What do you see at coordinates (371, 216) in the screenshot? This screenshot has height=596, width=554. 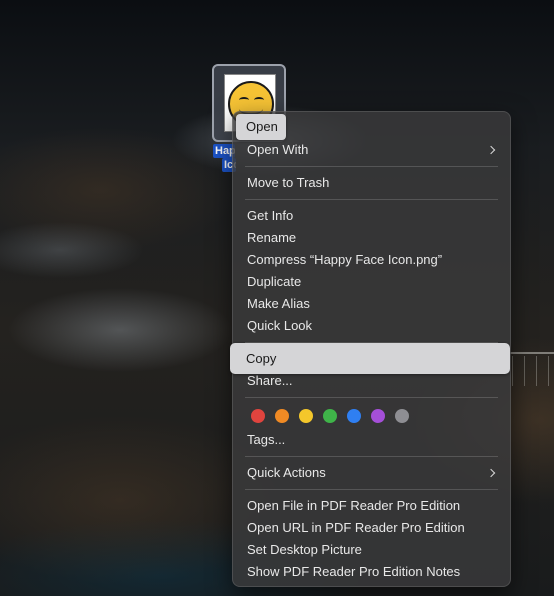 I see `menu-item-get-info: Get Info` at bounding box center [371, 216].